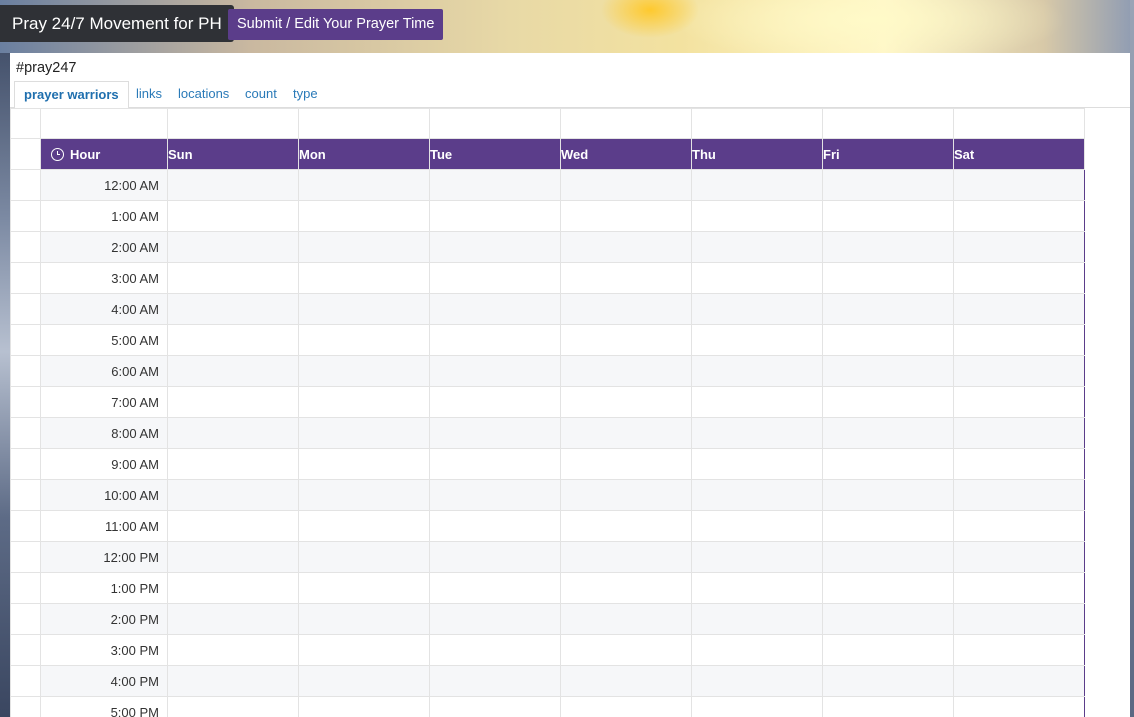 Image resolution: width=1134 pixels, height=717 pixels. I want to click on column-header-tue: Tue, so click(495, 154).